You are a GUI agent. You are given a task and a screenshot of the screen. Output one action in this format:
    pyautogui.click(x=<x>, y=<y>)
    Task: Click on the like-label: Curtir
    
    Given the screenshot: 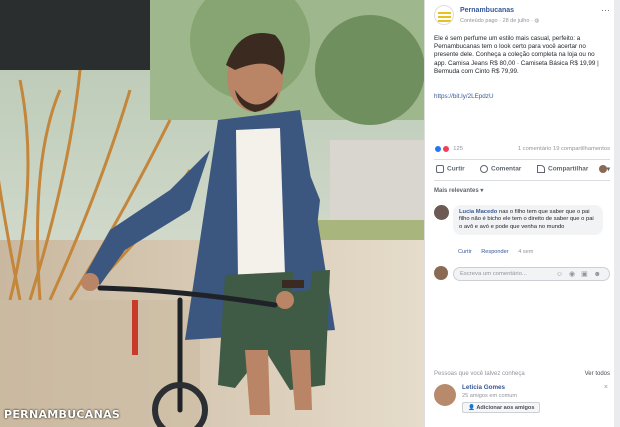 What is the action you would take?
    pyautogui.click(x=456, y=169)
    